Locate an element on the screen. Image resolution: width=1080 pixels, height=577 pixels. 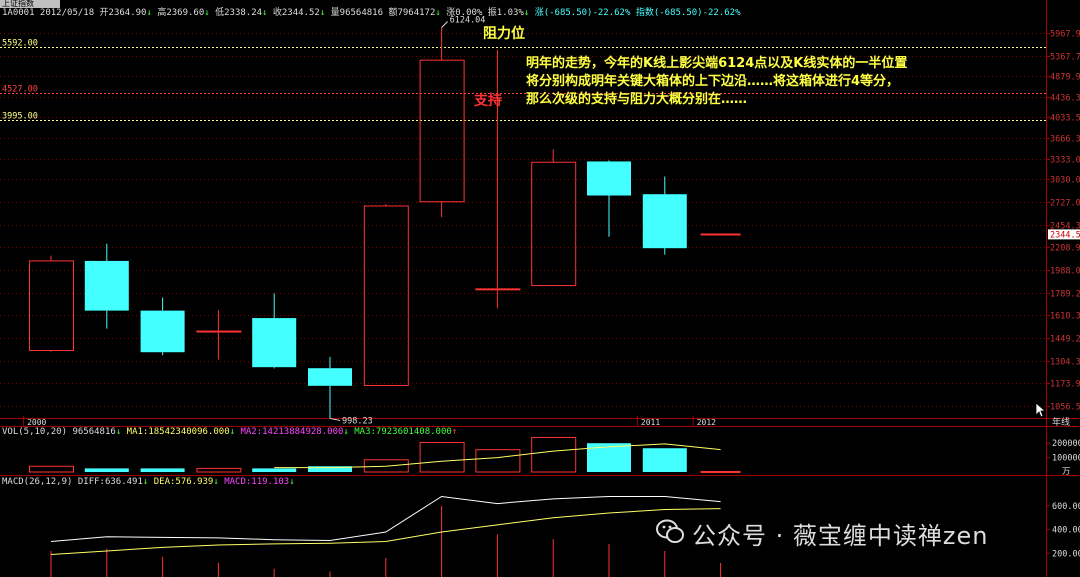
volume-value: 量96564816 is located at coordinates (357, 13).